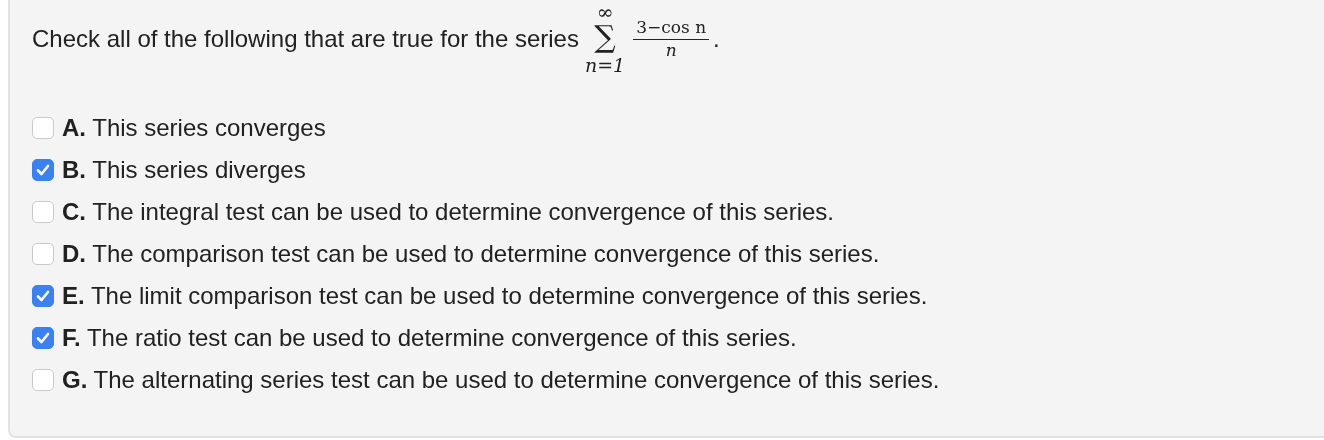  What do you see at coordinates (605, 65) in the screenshot?
I see `lower-limit: n=1` at bounding box center [605, 65].